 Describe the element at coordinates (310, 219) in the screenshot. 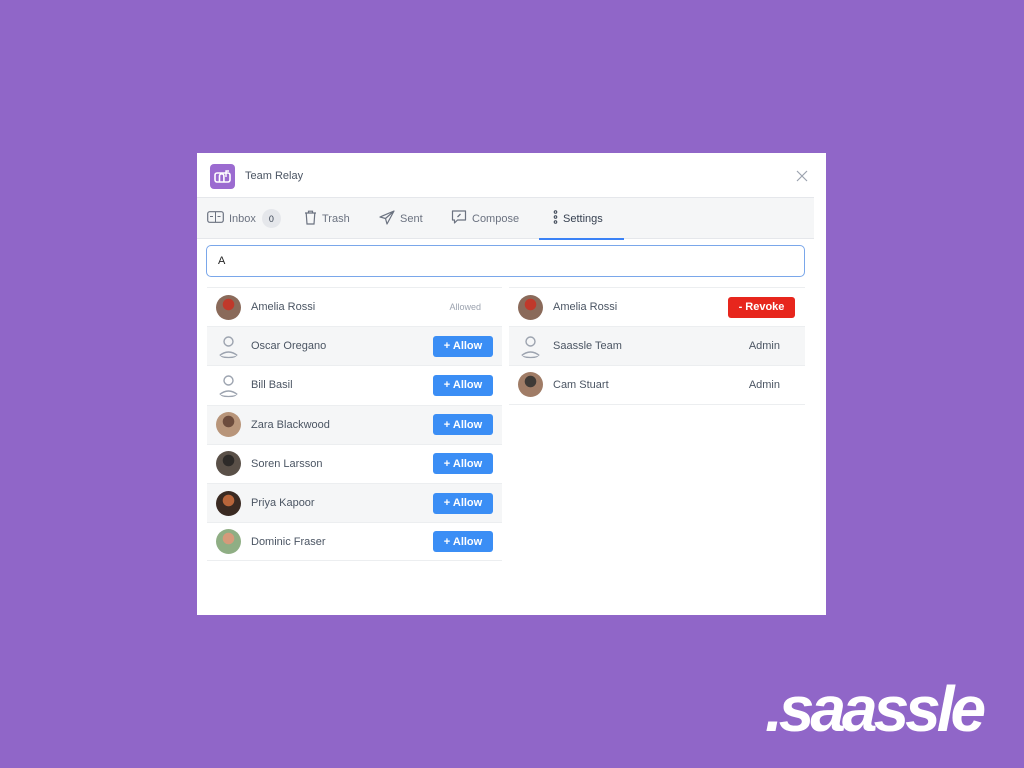

I see `trash-icon` at that location.